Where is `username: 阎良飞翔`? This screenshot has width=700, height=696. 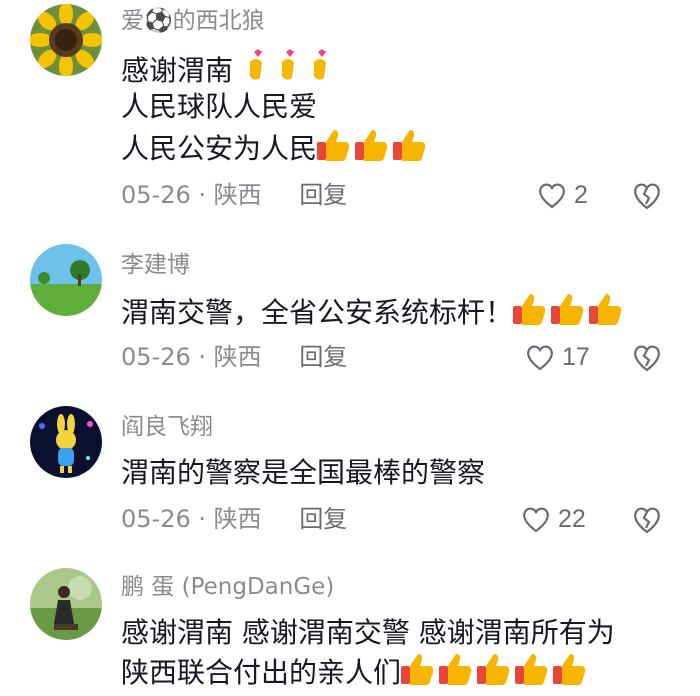 username: 阎良飞翔 is located at coordinates (167, 427).